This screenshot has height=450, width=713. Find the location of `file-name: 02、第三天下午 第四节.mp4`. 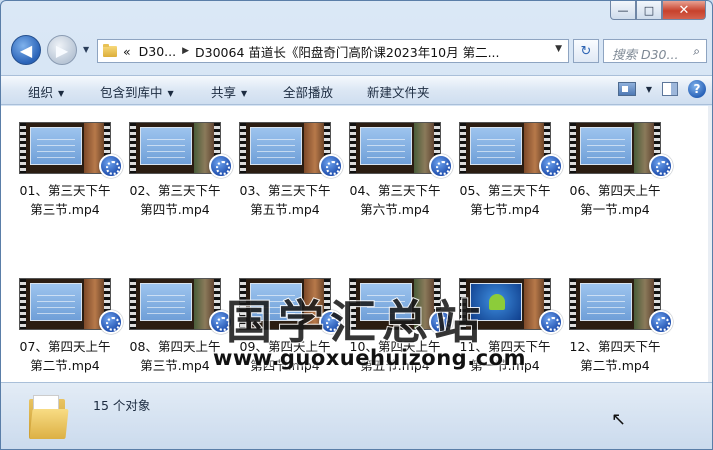

file-name: 02、第三天下午 第四节.mp4 is located at coordinates (175, 200).